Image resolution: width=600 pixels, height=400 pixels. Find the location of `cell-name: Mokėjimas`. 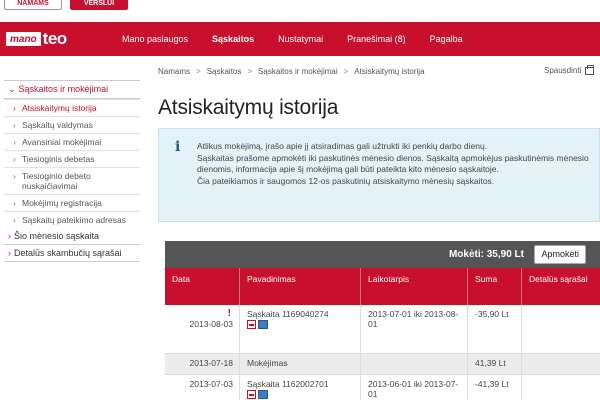

cell-name: Mokėjimas is located at coordinates (300, 364).